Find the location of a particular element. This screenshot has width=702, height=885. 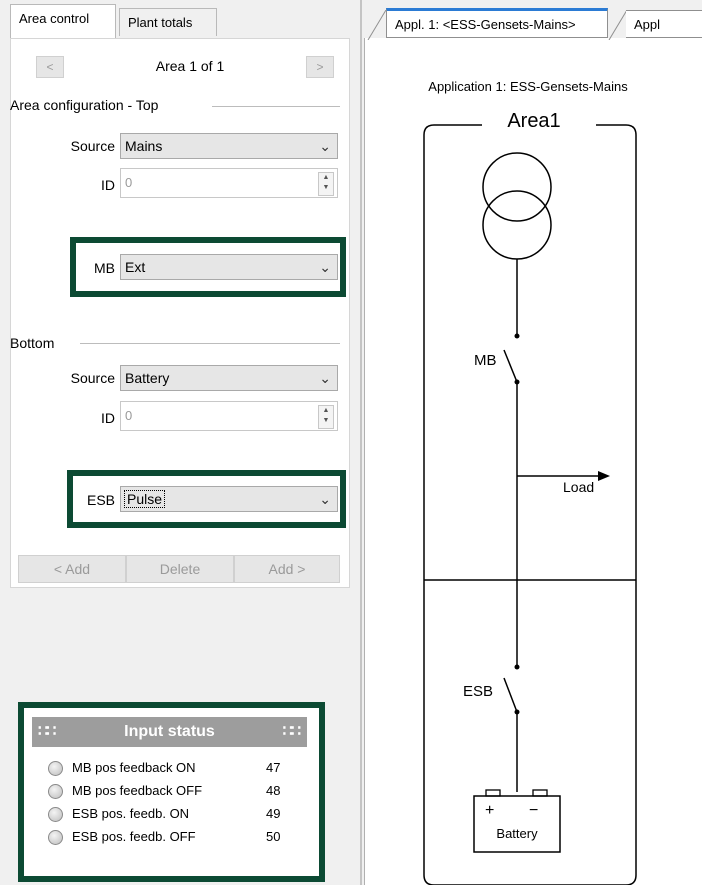

tab-area-control: Area control is located at coordinates (63, 21).